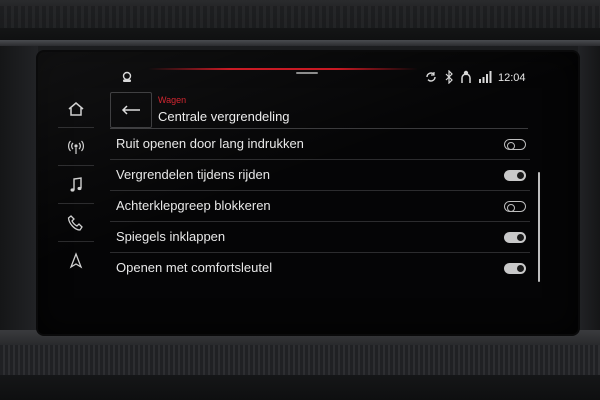 This screenshot has width=600, height=400. I want to click on bluetooth-icon, so click(449, 77).